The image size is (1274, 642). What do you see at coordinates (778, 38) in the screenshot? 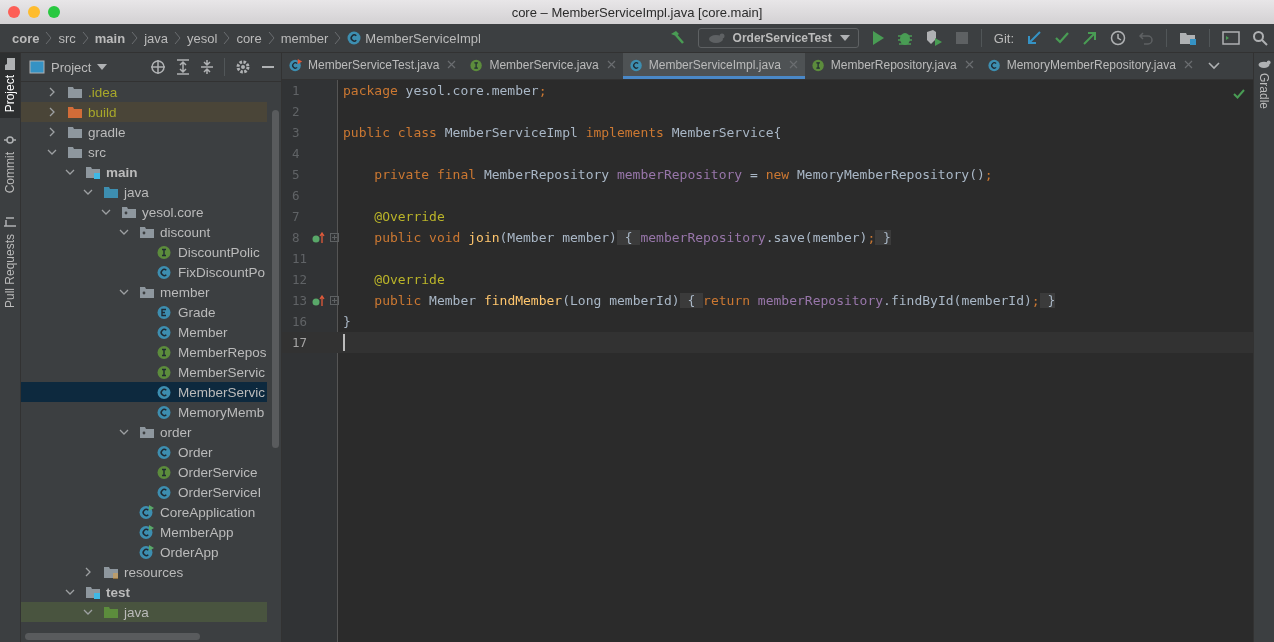
I see `run-configuration-dropdown: OrderServiceTest` at bounding box center [778, 38].